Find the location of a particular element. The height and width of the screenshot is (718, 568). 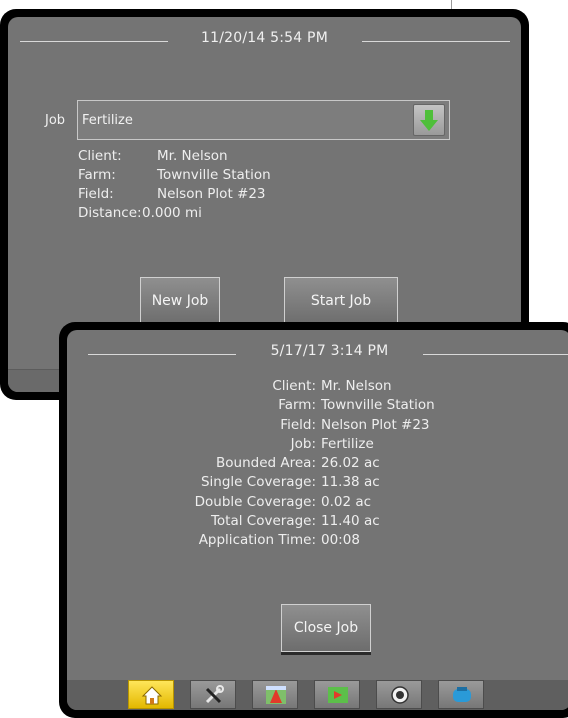

summary-label: Total Coverage: is located at coordinates (263, 521).